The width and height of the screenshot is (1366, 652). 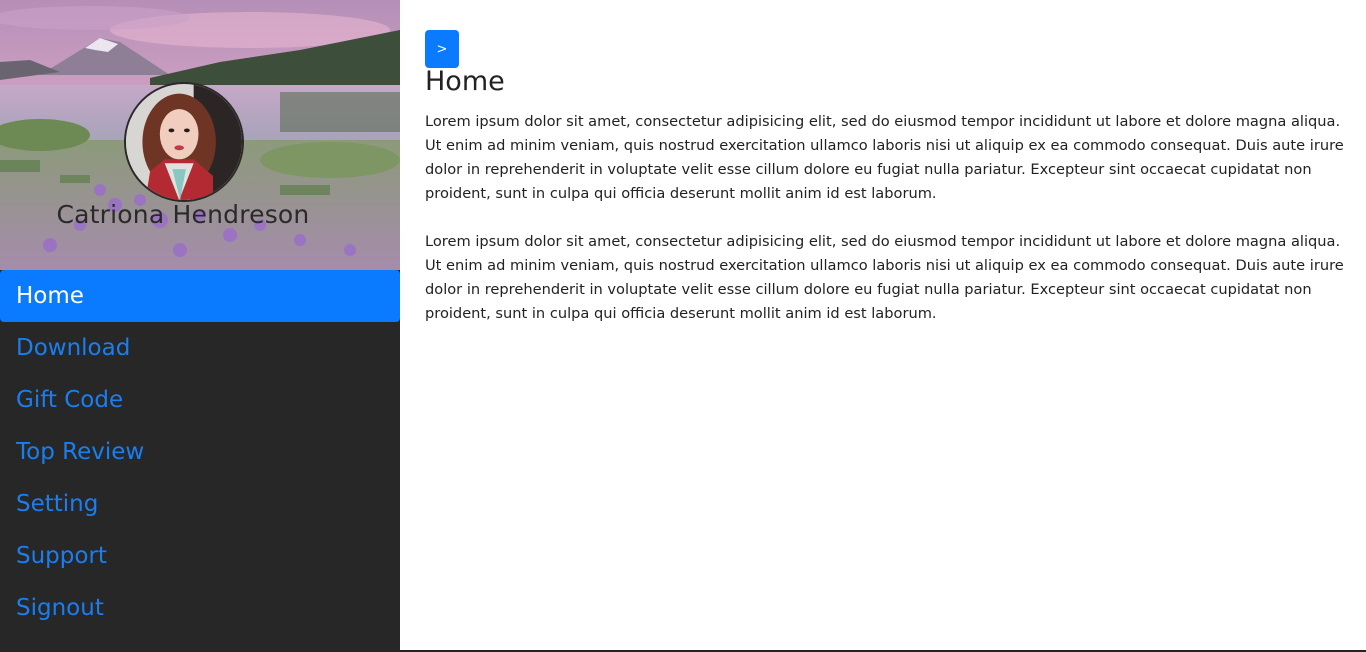 What do you see at coordinates (442, 49) in the screenshot?
I see `sidebar-toggle-button: >` at bounding box center [442, 49].